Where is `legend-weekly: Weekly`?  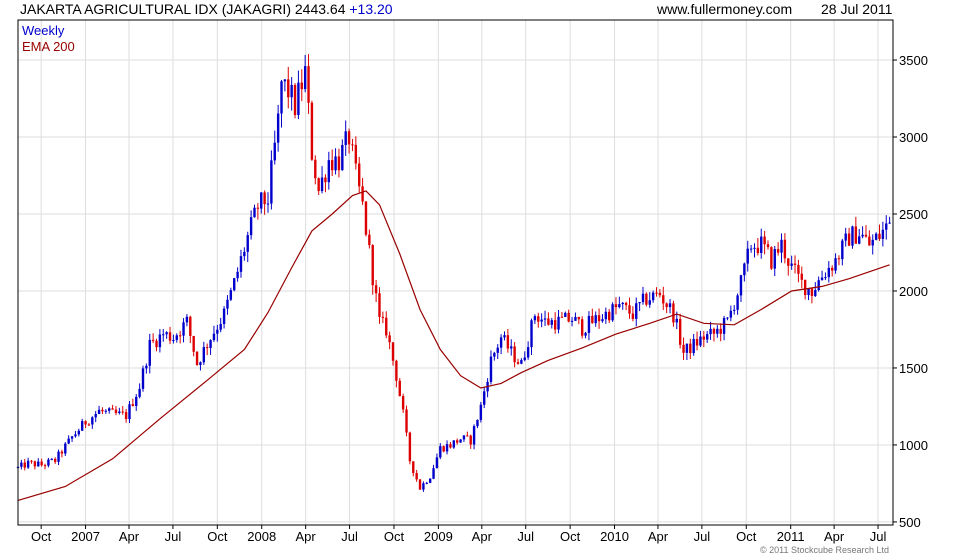
legend-weekly: Weekly is located at coordinates (43, 30).